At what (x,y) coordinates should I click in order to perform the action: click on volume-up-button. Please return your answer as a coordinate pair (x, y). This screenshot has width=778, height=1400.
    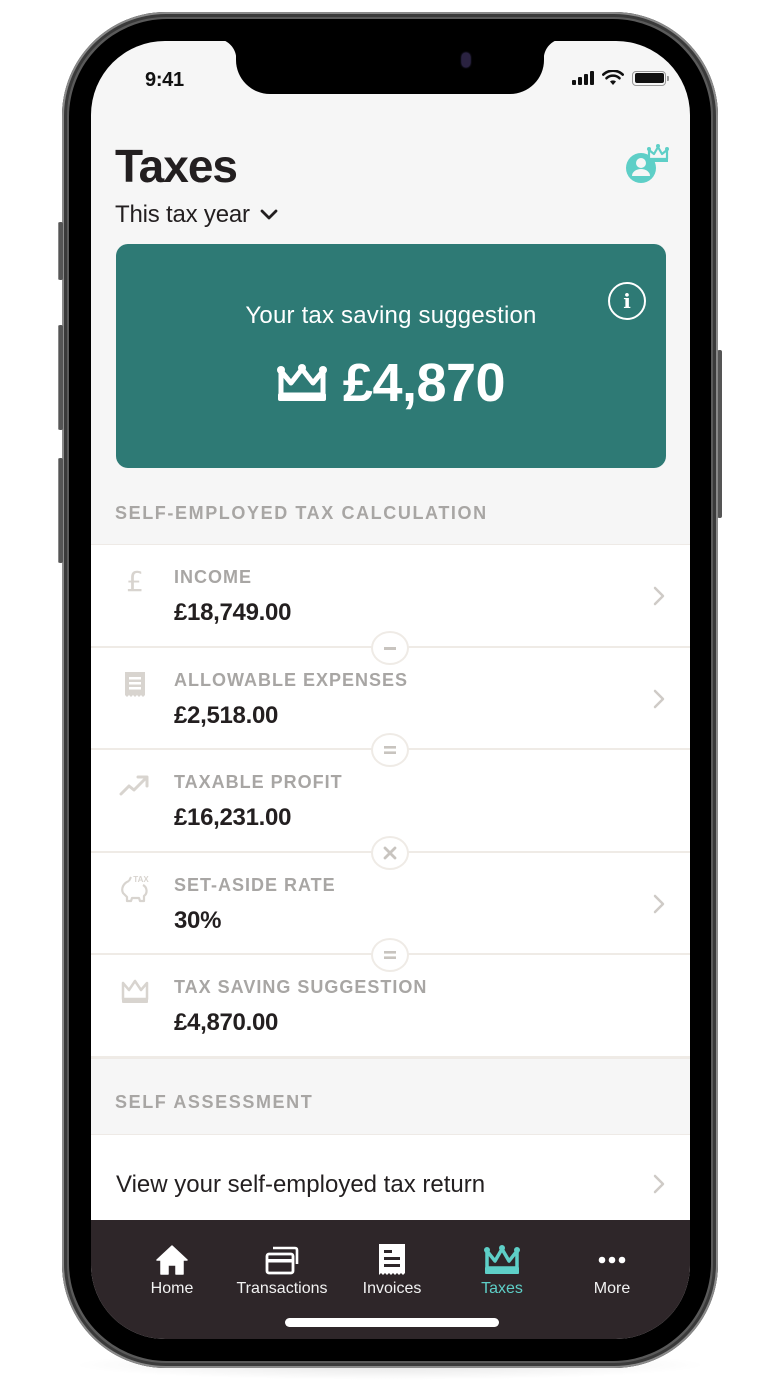
    Looking at the image, I should click on (60, 377).